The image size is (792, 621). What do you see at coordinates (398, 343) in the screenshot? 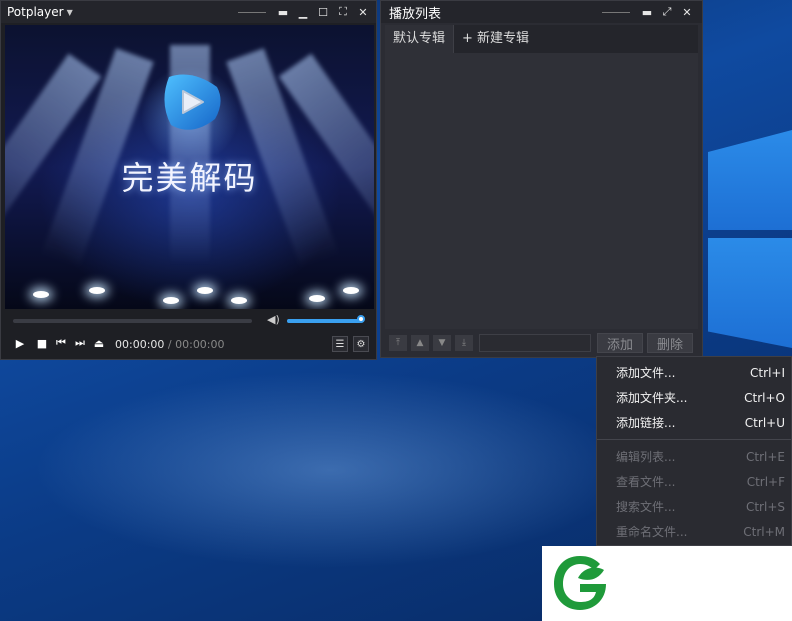
I see `move-top-icon: ⤒` at bounding box center [398, 343].